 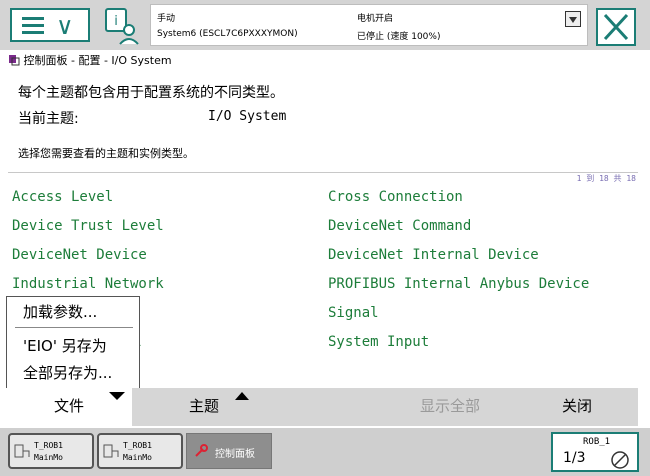 What do you see at coordinates (65, 345) in the screenshot?
I see `menu-item-save-eio-as: 'EIO' 另存为` at bounding box center [65, 345].